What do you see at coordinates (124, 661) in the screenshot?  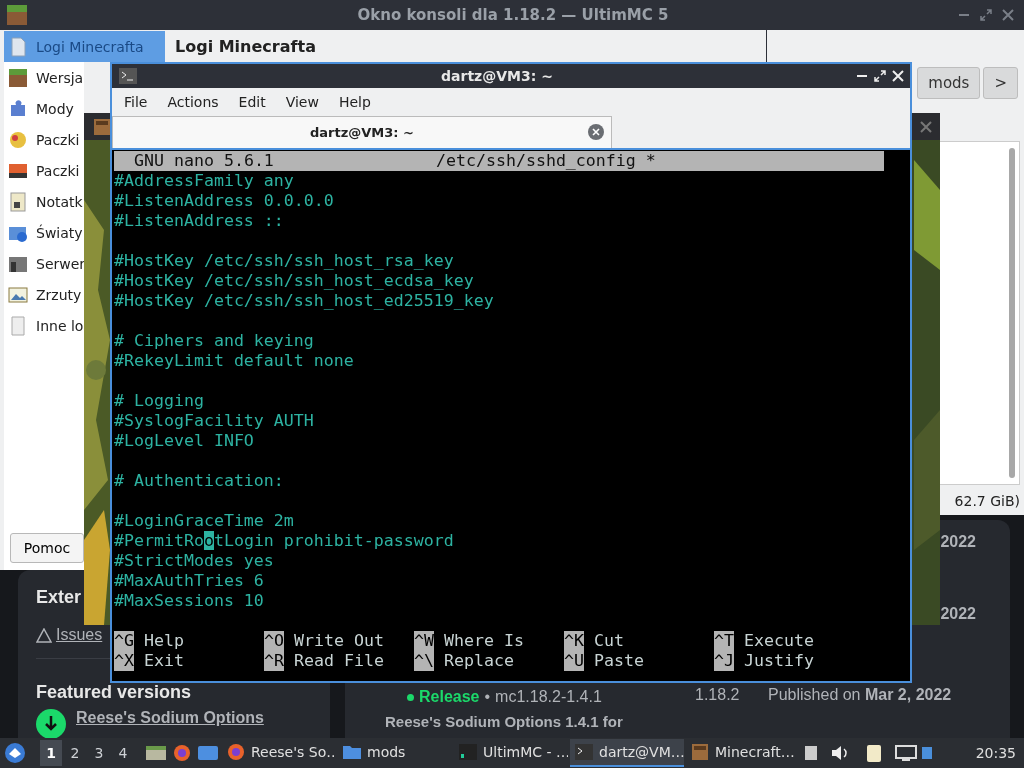 I see `shortcut-key: ^X` at bounding box center [124, 661].